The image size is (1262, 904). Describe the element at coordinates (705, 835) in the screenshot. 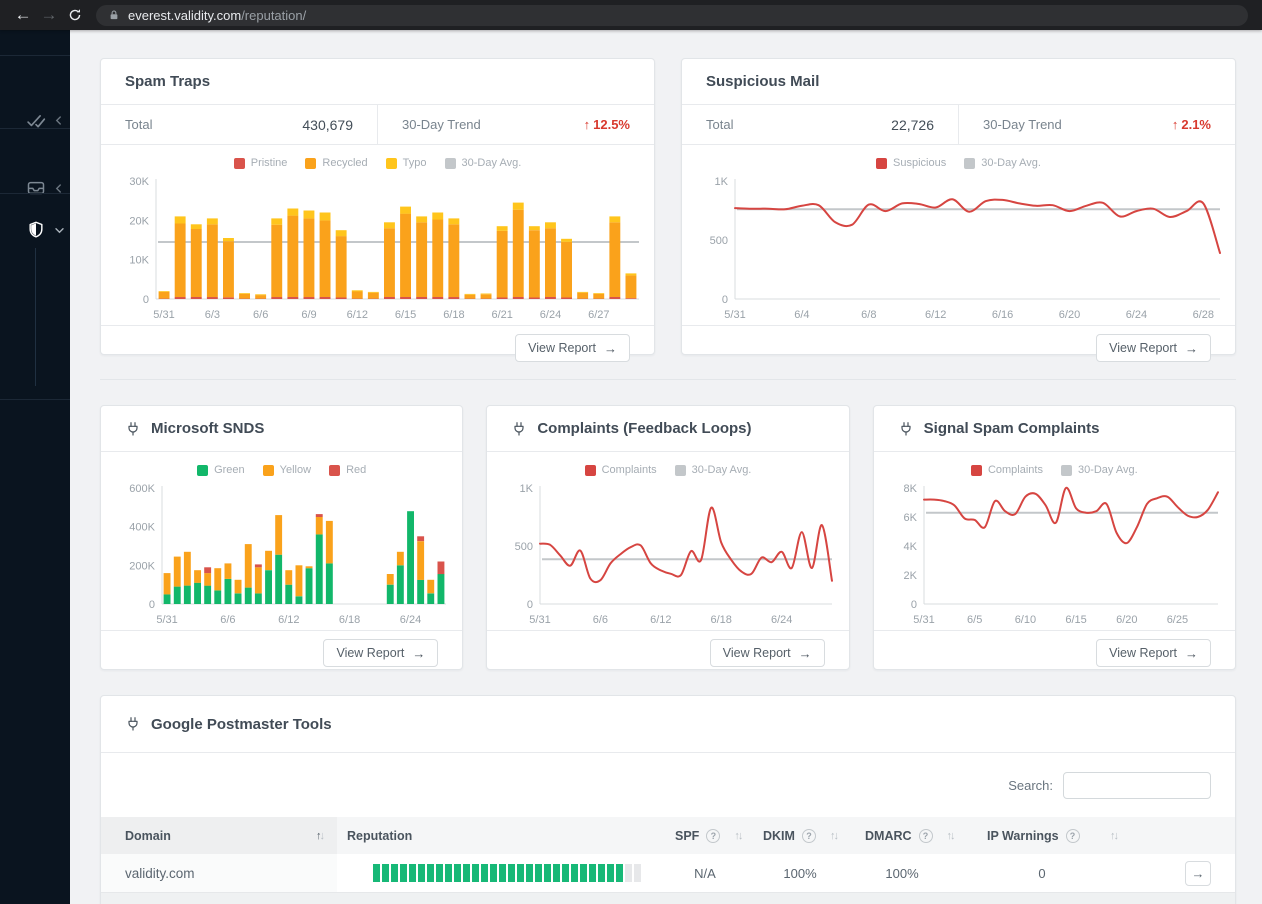

I see `column-header-spf: SPF ? ↑↓` at that location.